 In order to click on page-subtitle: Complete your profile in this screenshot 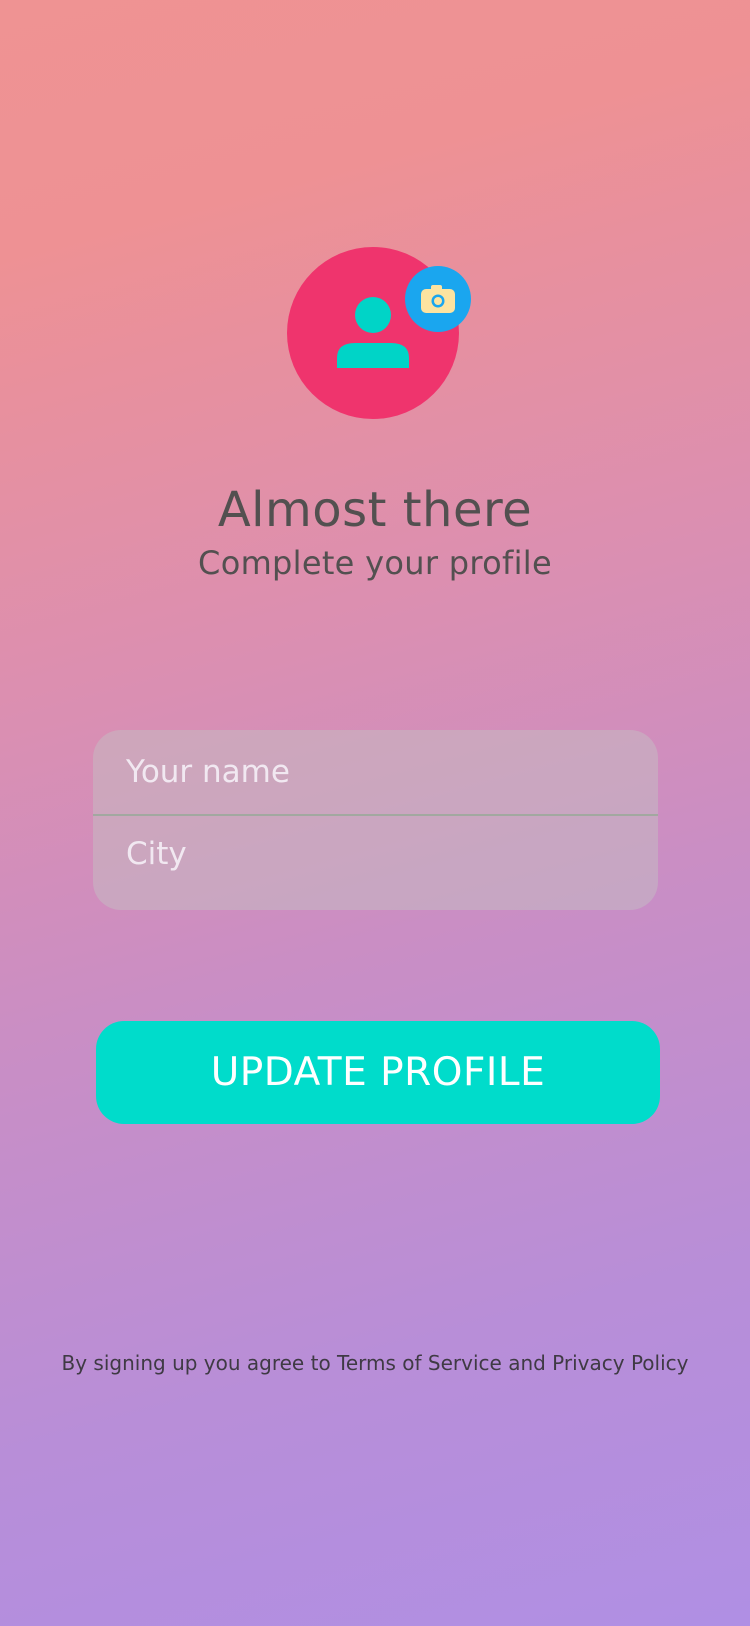, I will do `click(375, 563)`.